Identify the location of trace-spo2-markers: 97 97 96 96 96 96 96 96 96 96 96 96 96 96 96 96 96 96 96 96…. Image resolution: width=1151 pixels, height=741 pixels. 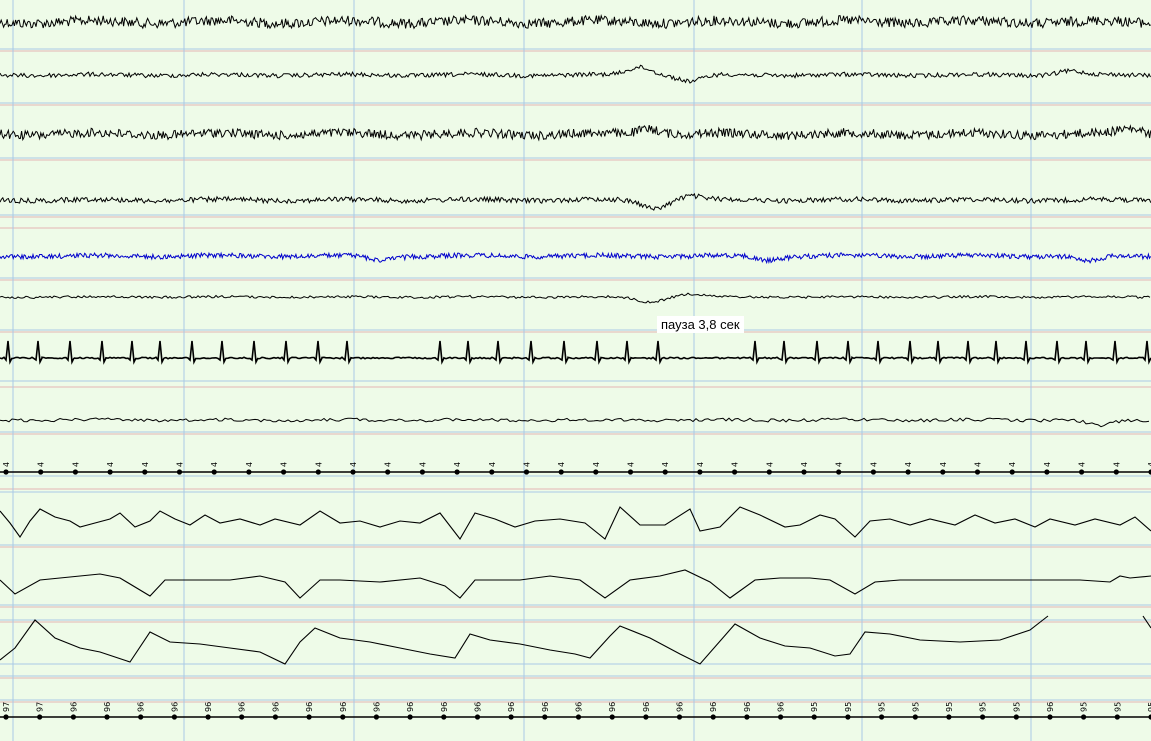
(575, 711).